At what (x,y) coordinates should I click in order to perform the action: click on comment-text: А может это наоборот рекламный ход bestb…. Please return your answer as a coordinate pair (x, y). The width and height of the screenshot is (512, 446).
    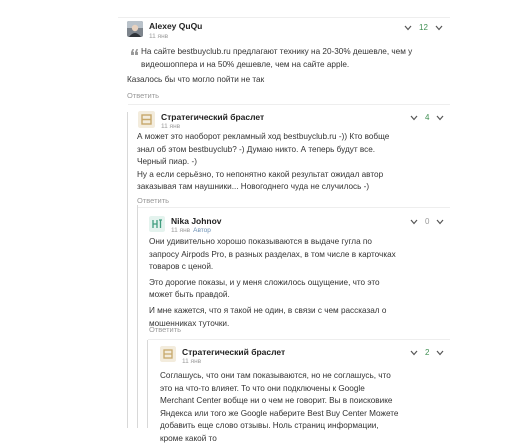
    Looking at the image, I should click on (271, 162).